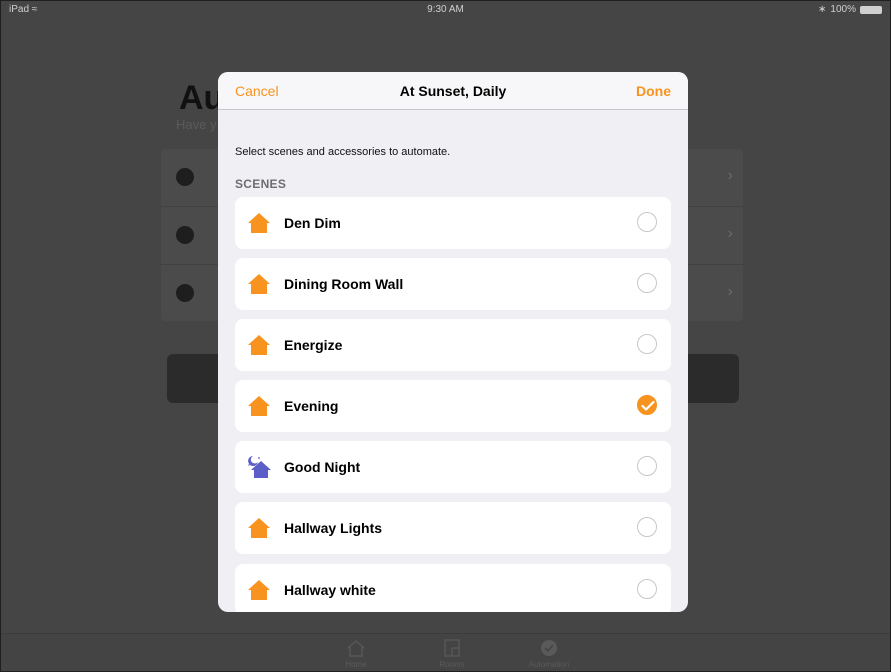  Describe the element at coordinates (453, 223) in the screenshot. I see `scene-row-den-dim: Den Dim` at that location.